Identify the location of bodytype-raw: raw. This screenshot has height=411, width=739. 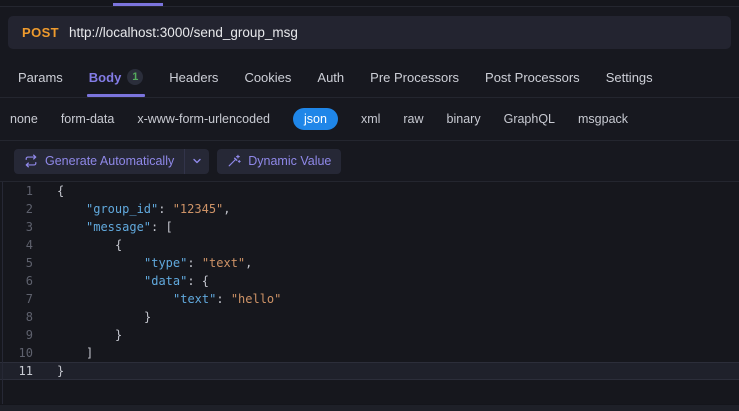
(413, 119).